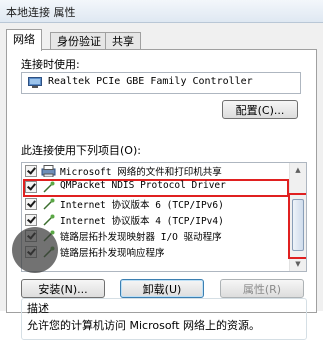 This screenshot has height=340, width=323. I want to click on window-title: 本地连接 属性, so click(41, 12).